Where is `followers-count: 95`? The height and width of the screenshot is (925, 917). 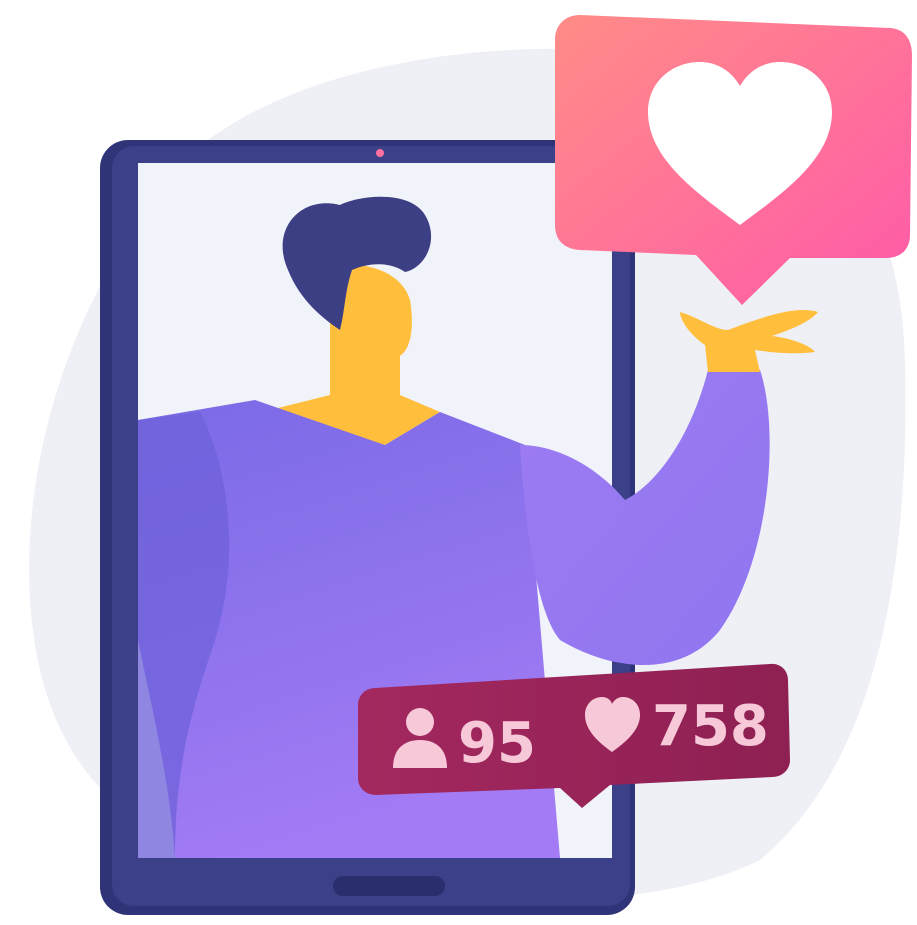 followers-count: 95 is located at coordinates (497, 743).